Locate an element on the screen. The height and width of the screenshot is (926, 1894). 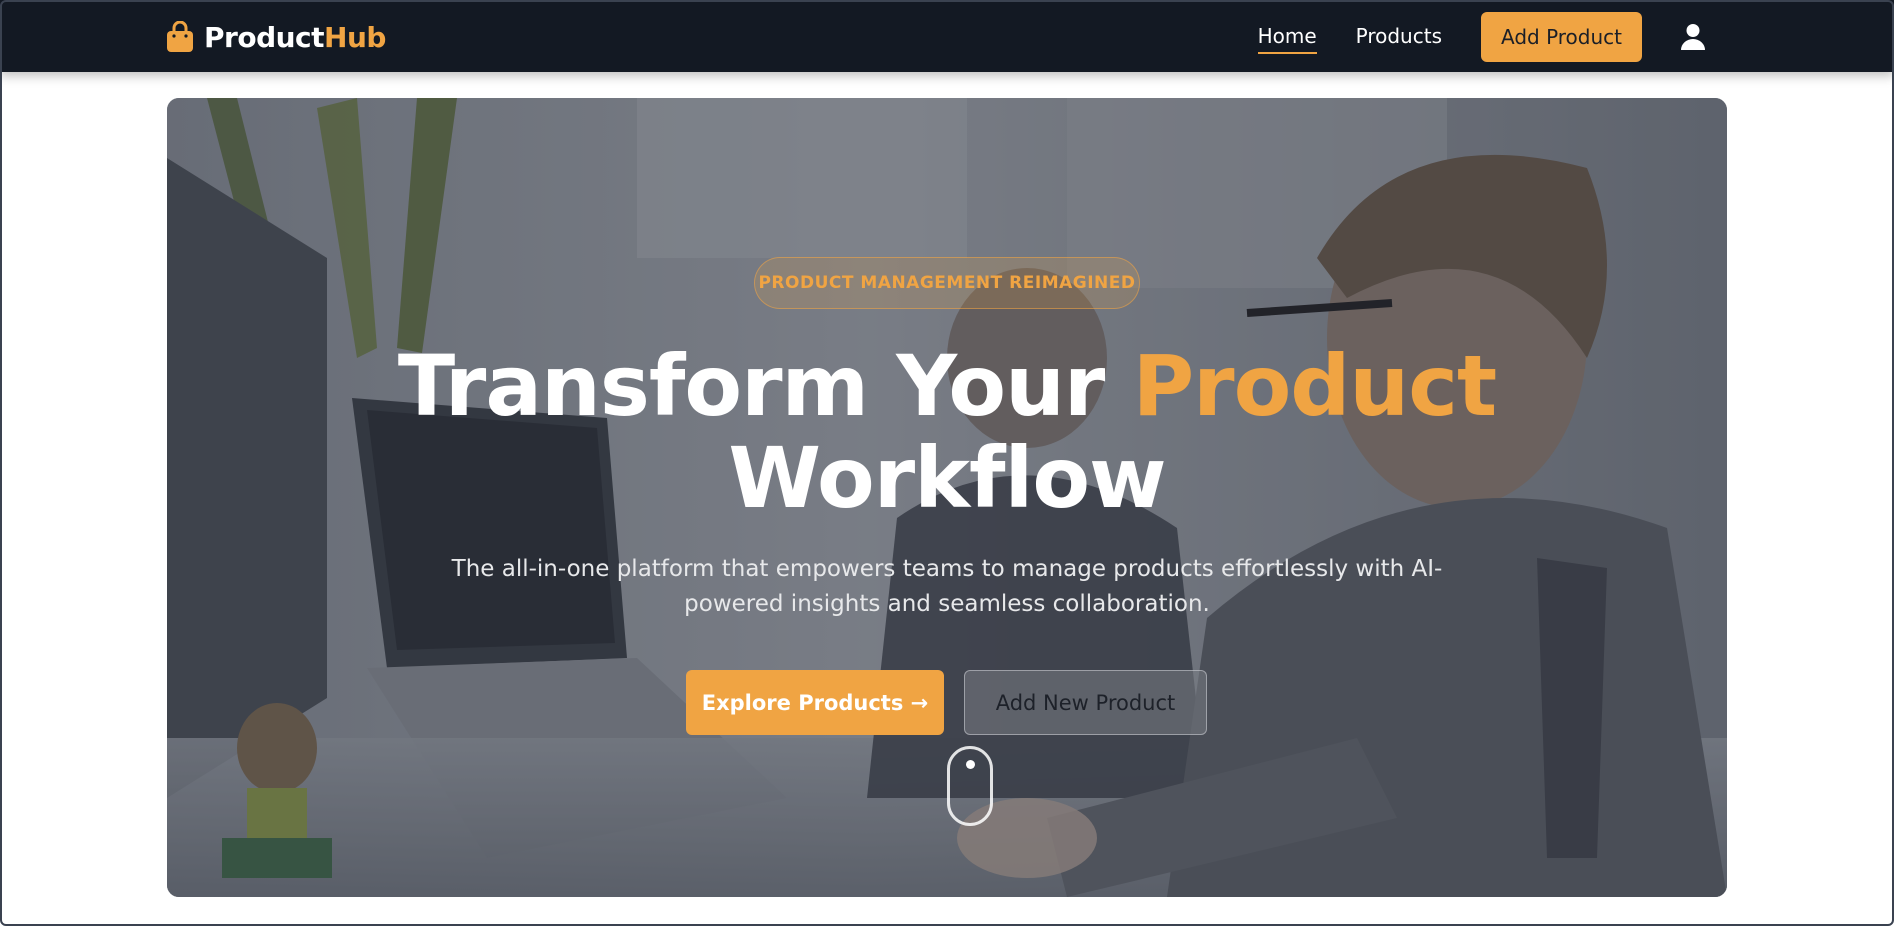
add-product-button: Add Product is located at coordinates (1561, 37).